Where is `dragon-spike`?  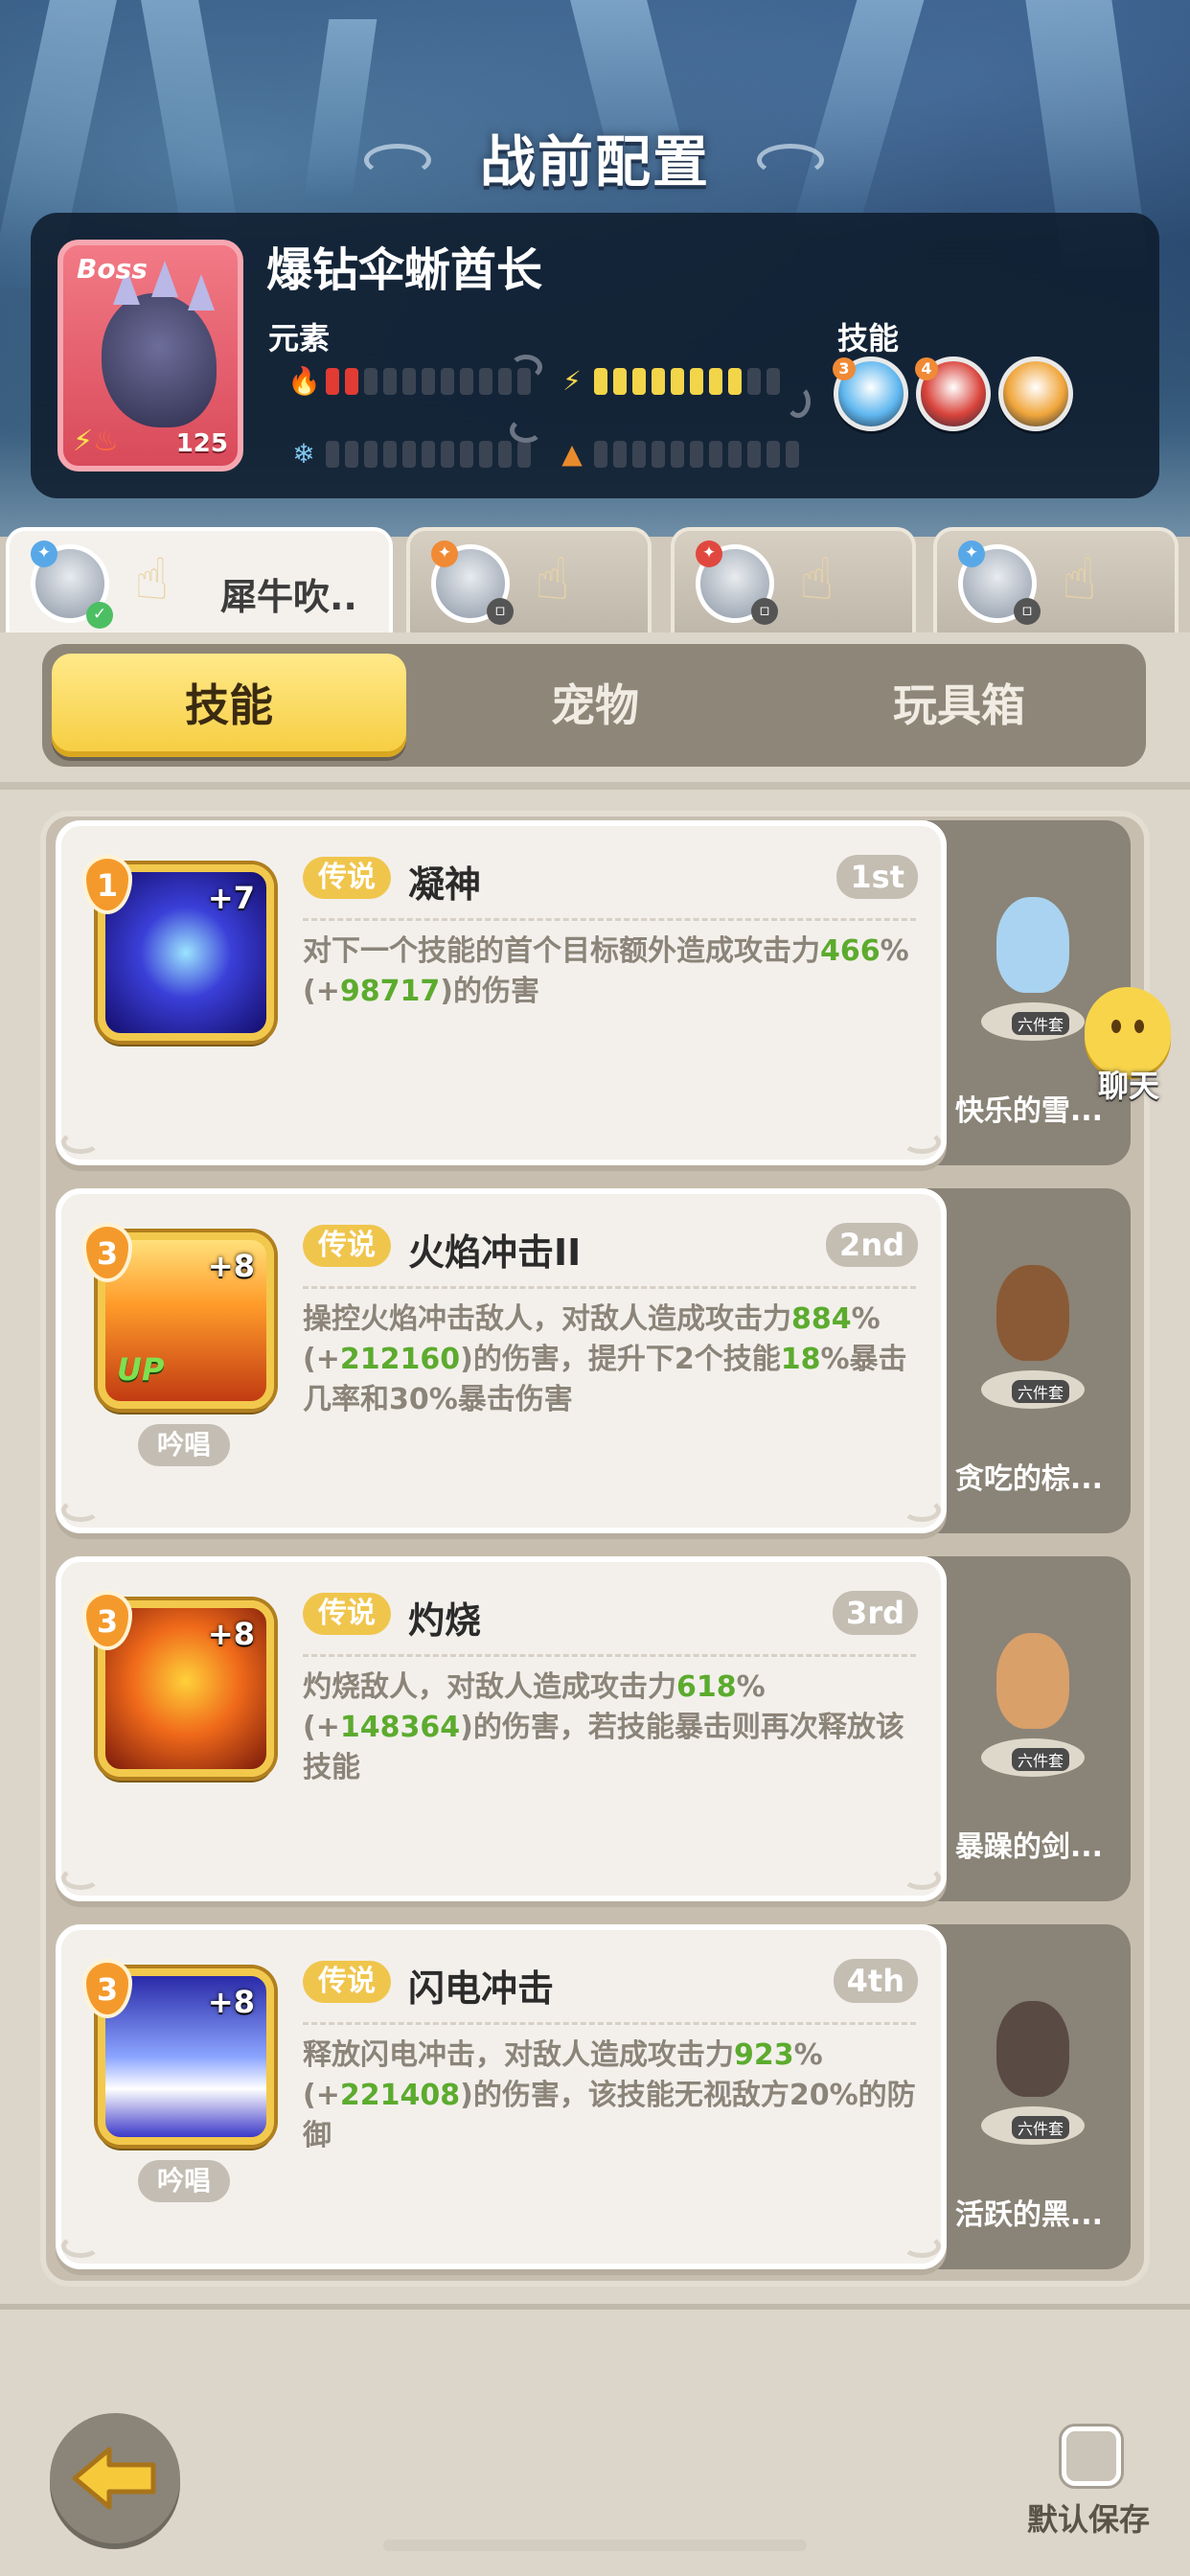 dragon-spike is located at coordinates (202, 292).